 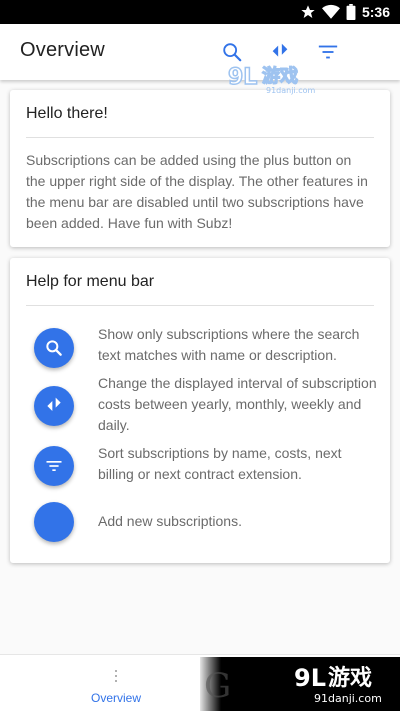 I want to click on page-title: Overview, so click(x=62, y=50).